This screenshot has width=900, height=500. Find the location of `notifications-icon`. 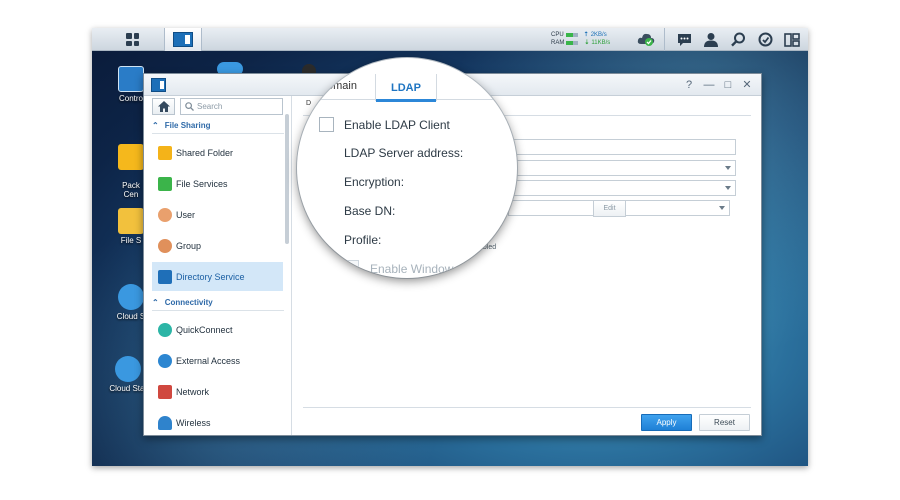

notifications-icon is located at coordinates (684, 39).